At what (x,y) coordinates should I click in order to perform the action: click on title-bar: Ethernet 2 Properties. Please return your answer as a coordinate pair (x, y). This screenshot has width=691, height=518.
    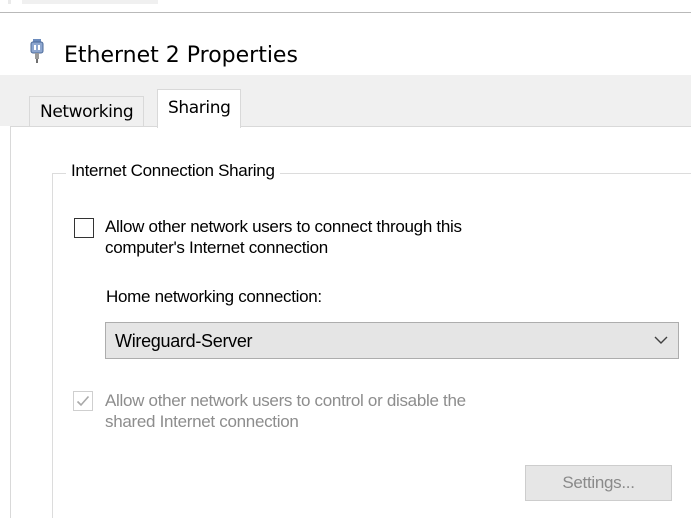
    Looking at the image, I should click on (345, 44).